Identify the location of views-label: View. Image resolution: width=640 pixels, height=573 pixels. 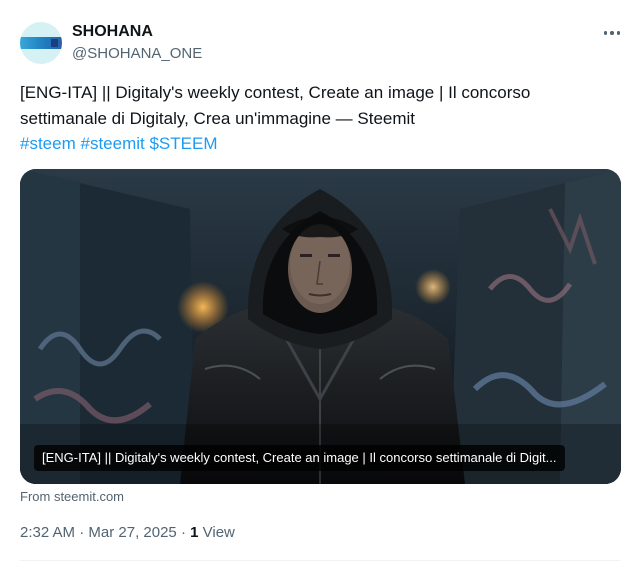
(218, 532).